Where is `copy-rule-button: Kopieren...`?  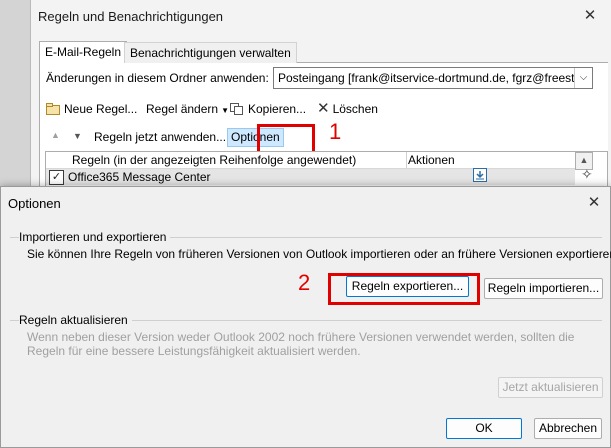 copy-rule-button: Kopieren... is located at coordinates (268, 109).